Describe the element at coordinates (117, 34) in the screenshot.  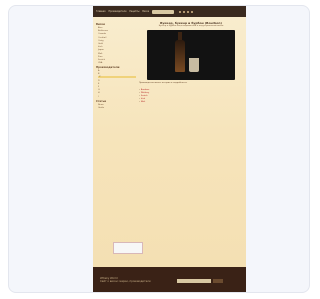
I see `sidebar-item: Canada` at that location.